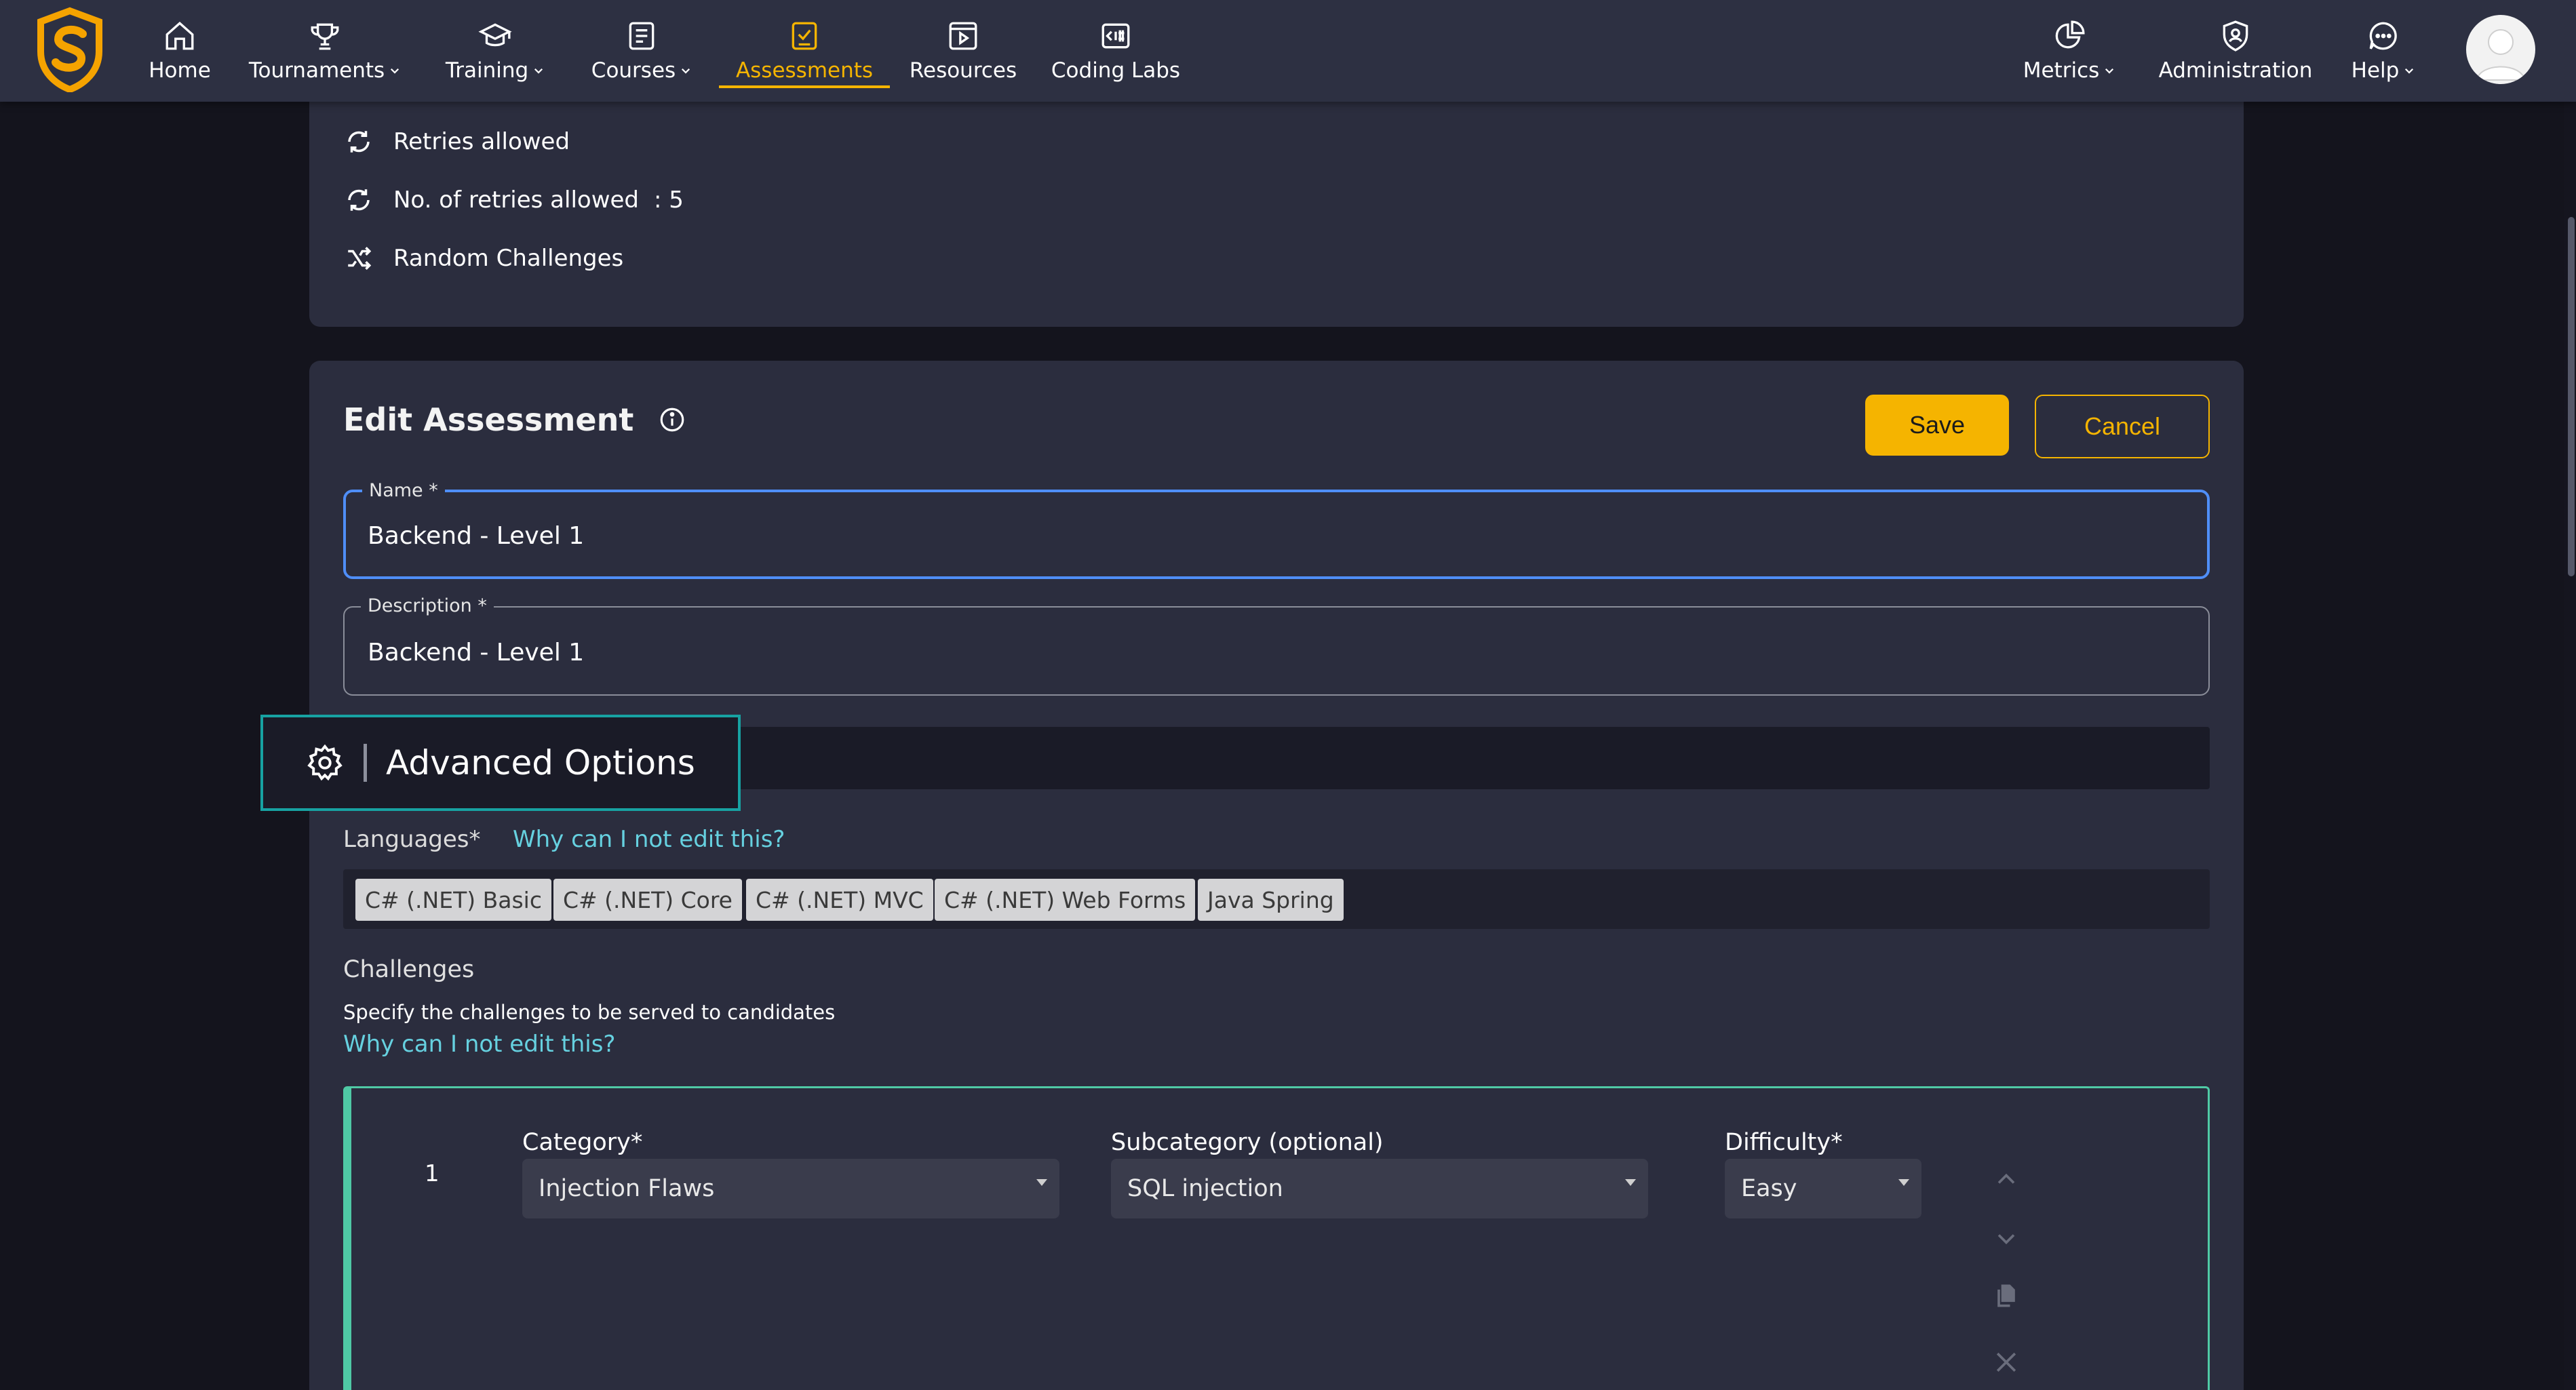 The width and height of the screenshot is (2576, 1390). What do you see at coordinates (669, 200) in the screenshot?
I see `retries-count-value: : 5` at bounding box center [669, 200].